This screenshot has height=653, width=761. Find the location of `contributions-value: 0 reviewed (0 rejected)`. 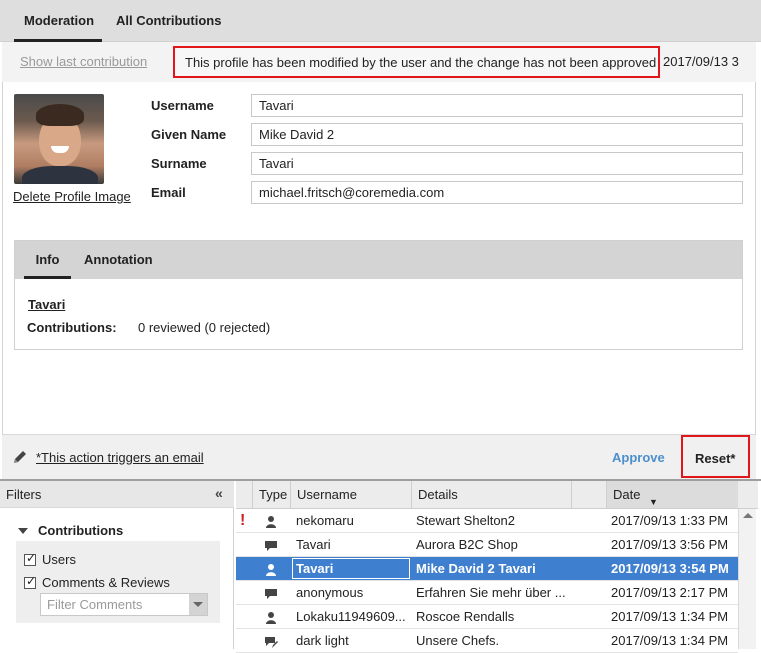

contributions-value: 0 reviewed (0 rejected) is located at coordinates (204, 327).